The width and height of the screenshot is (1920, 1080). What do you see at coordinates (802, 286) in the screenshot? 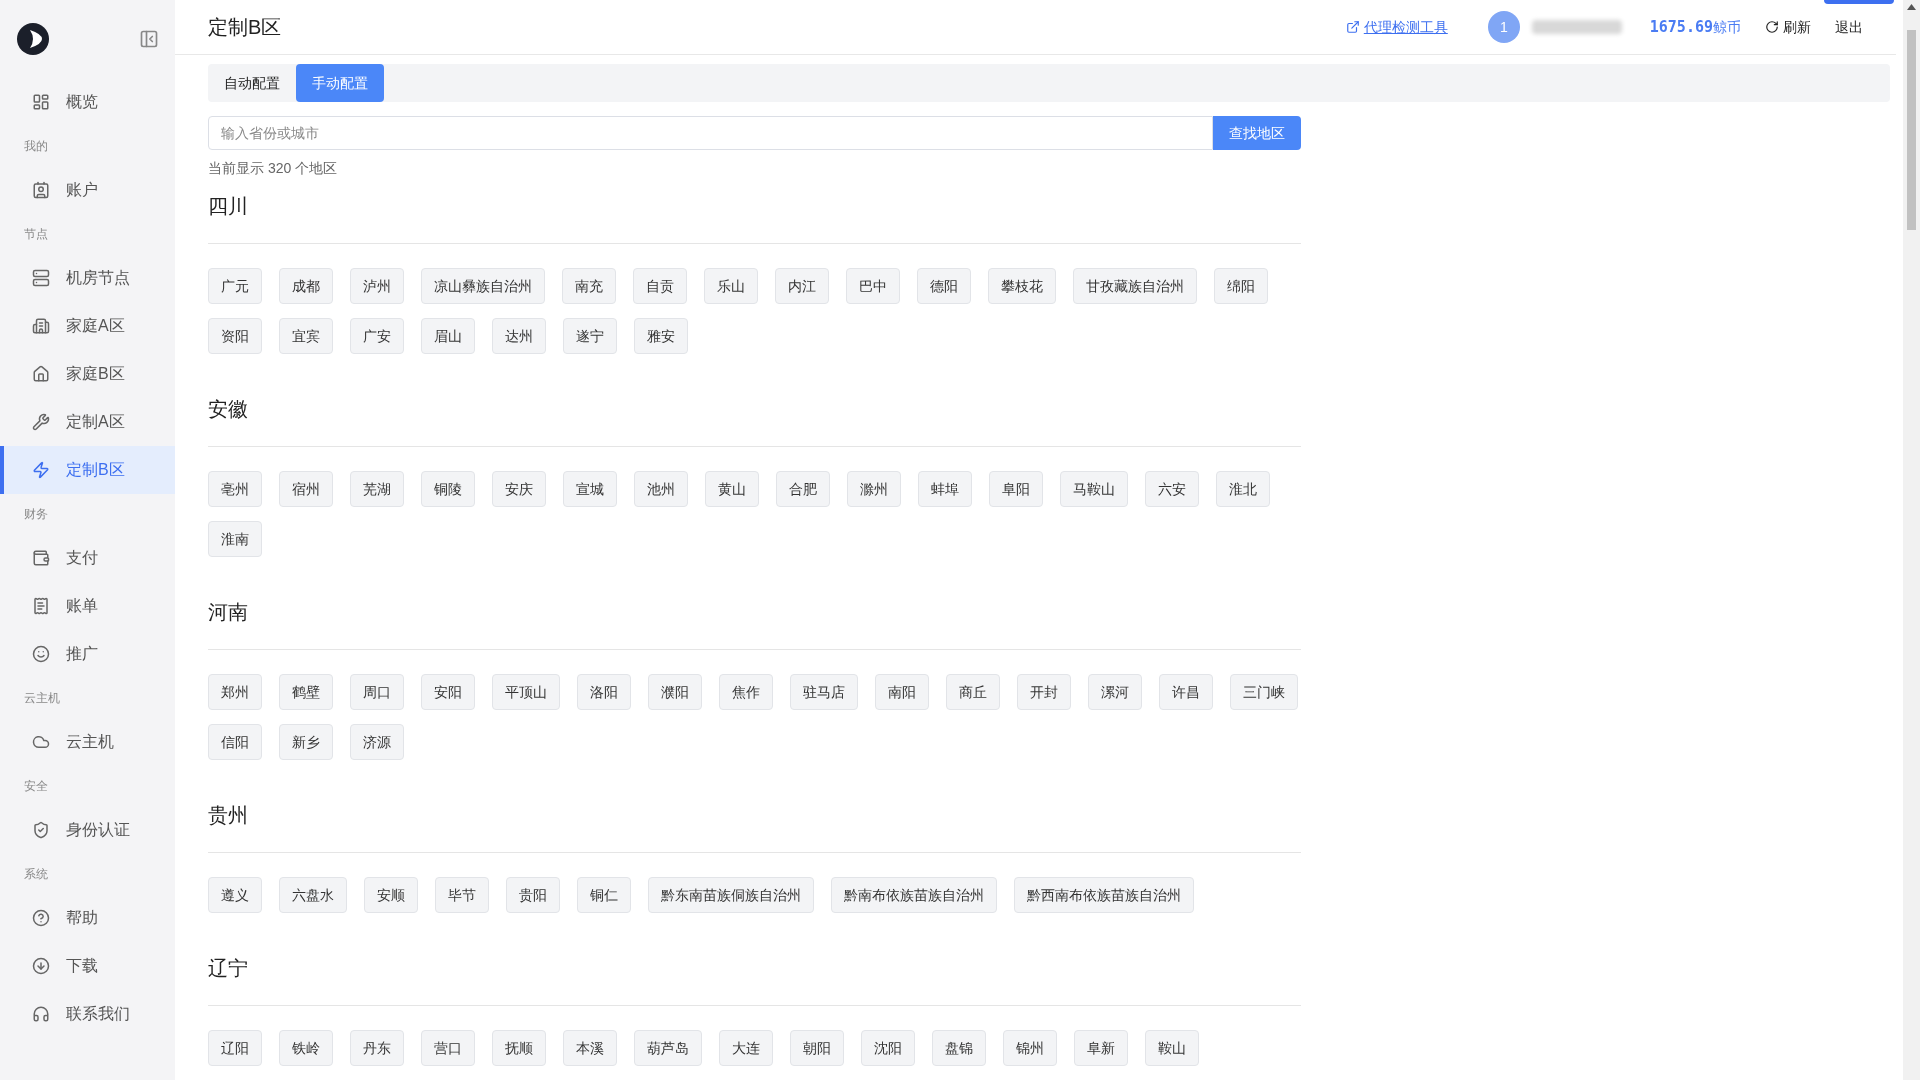
I see `region-chip: 内江` at bounding box center [802, 286].